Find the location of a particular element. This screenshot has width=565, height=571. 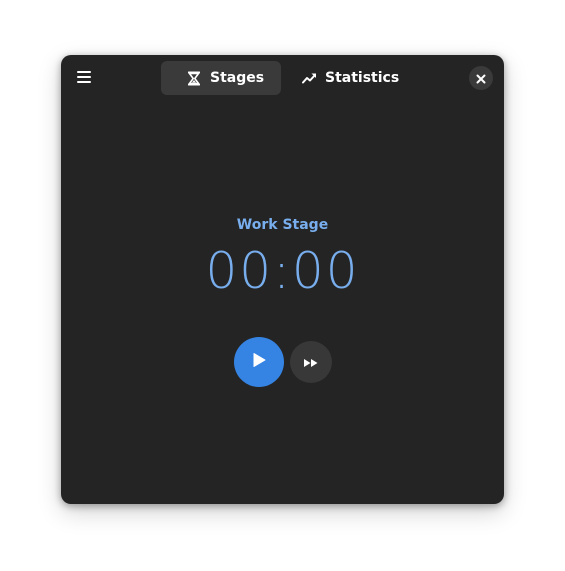

close-button is located at coordinates (481, 78).